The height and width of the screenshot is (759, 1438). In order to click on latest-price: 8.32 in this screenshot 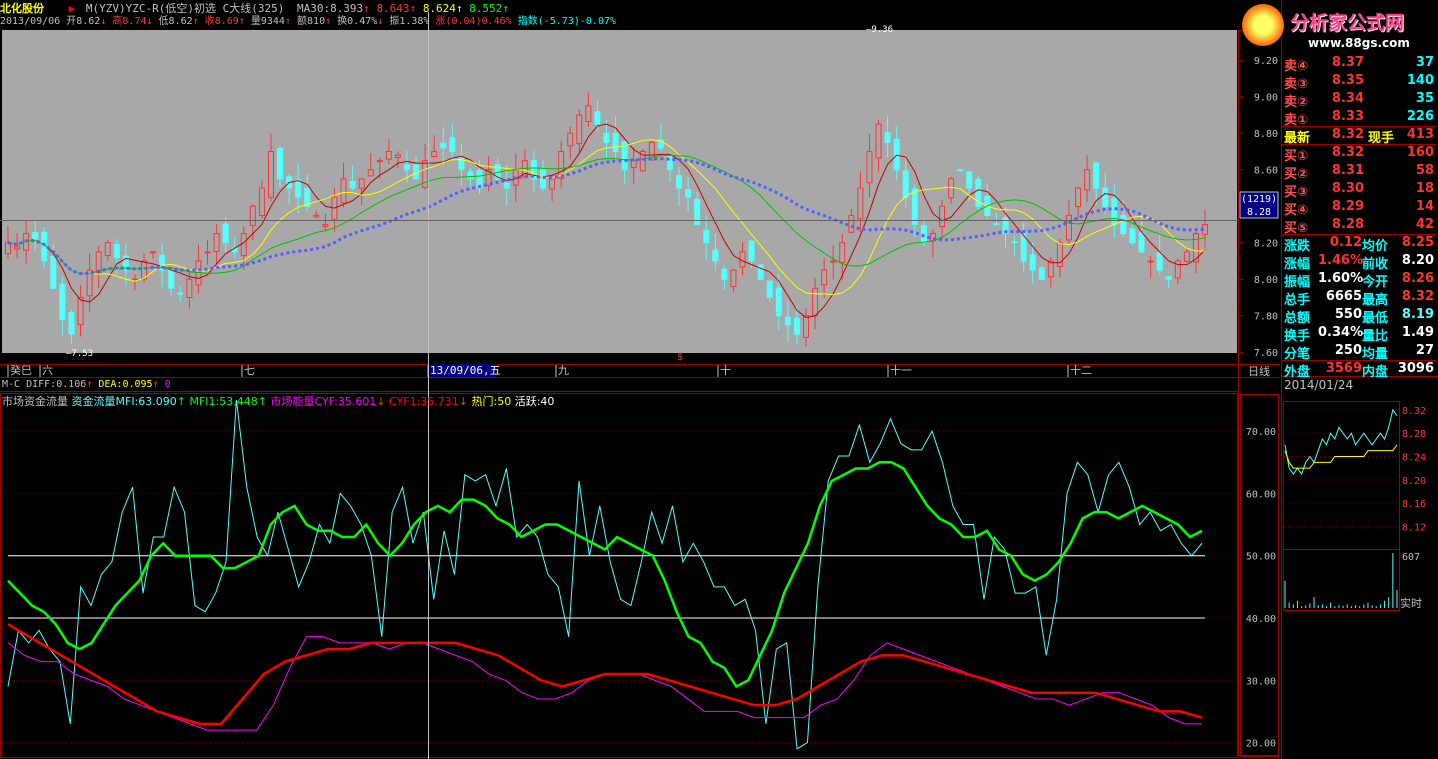, I will do `click(1347, 134)`.